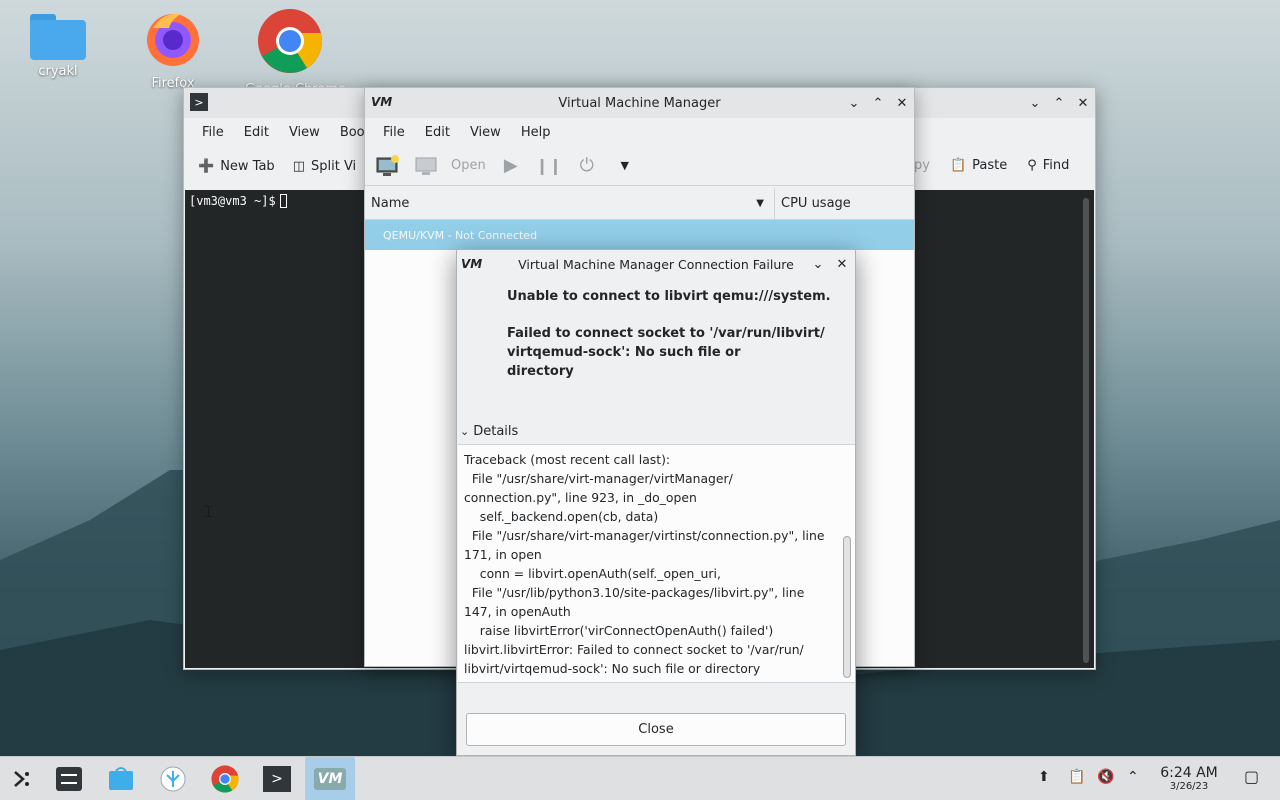  I want to click on pause-icon: ❙❙, so click(548, 166).